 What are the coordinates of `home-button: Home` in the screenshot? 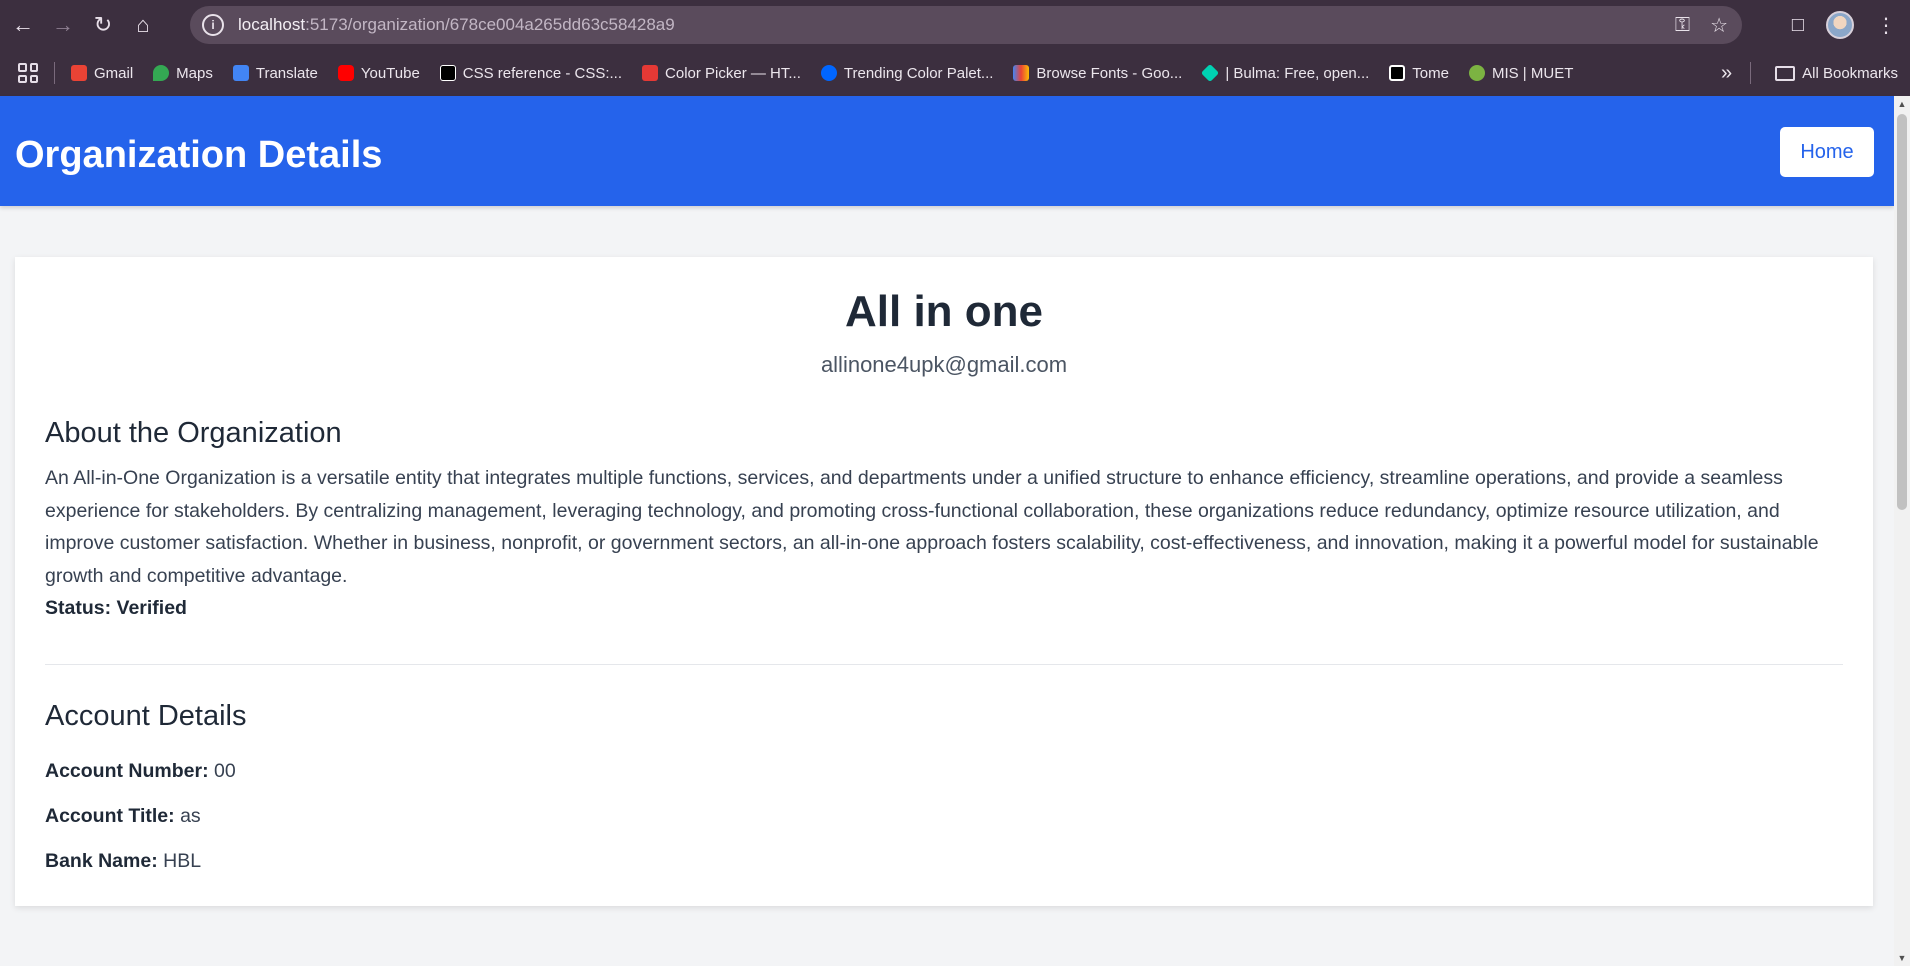 It's located at (1827, 152).